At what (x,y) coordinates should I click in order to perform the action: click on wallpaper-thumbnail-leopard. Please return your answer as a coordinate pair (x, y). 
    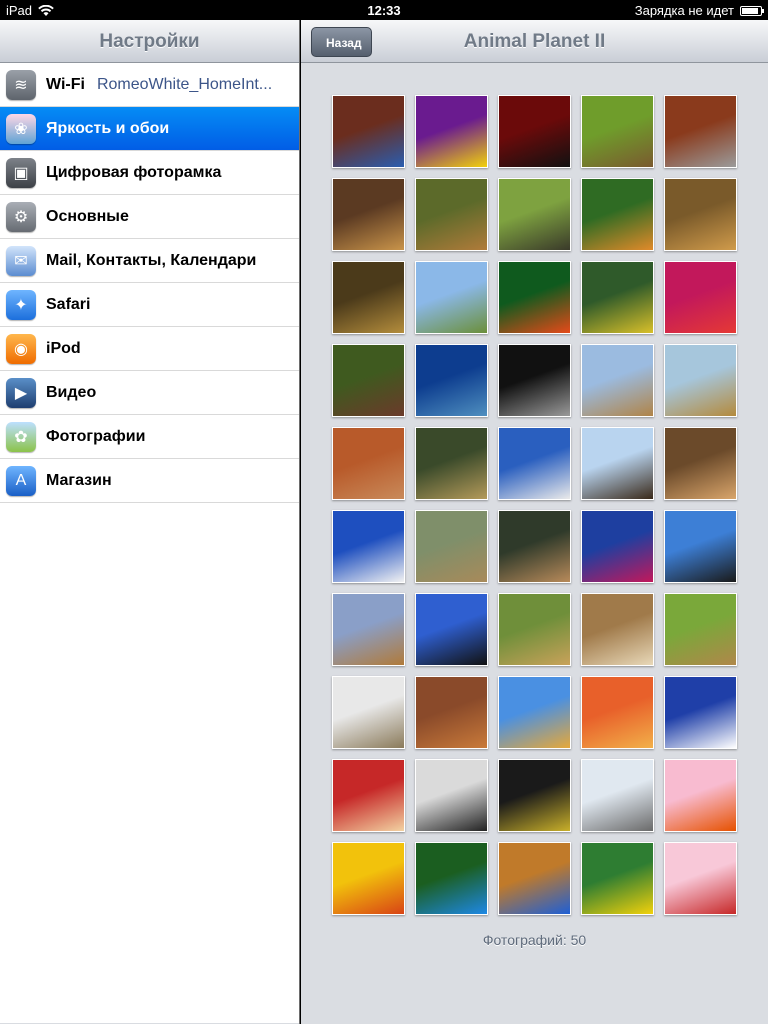
    Looking at the image, I should click on (368, 297).